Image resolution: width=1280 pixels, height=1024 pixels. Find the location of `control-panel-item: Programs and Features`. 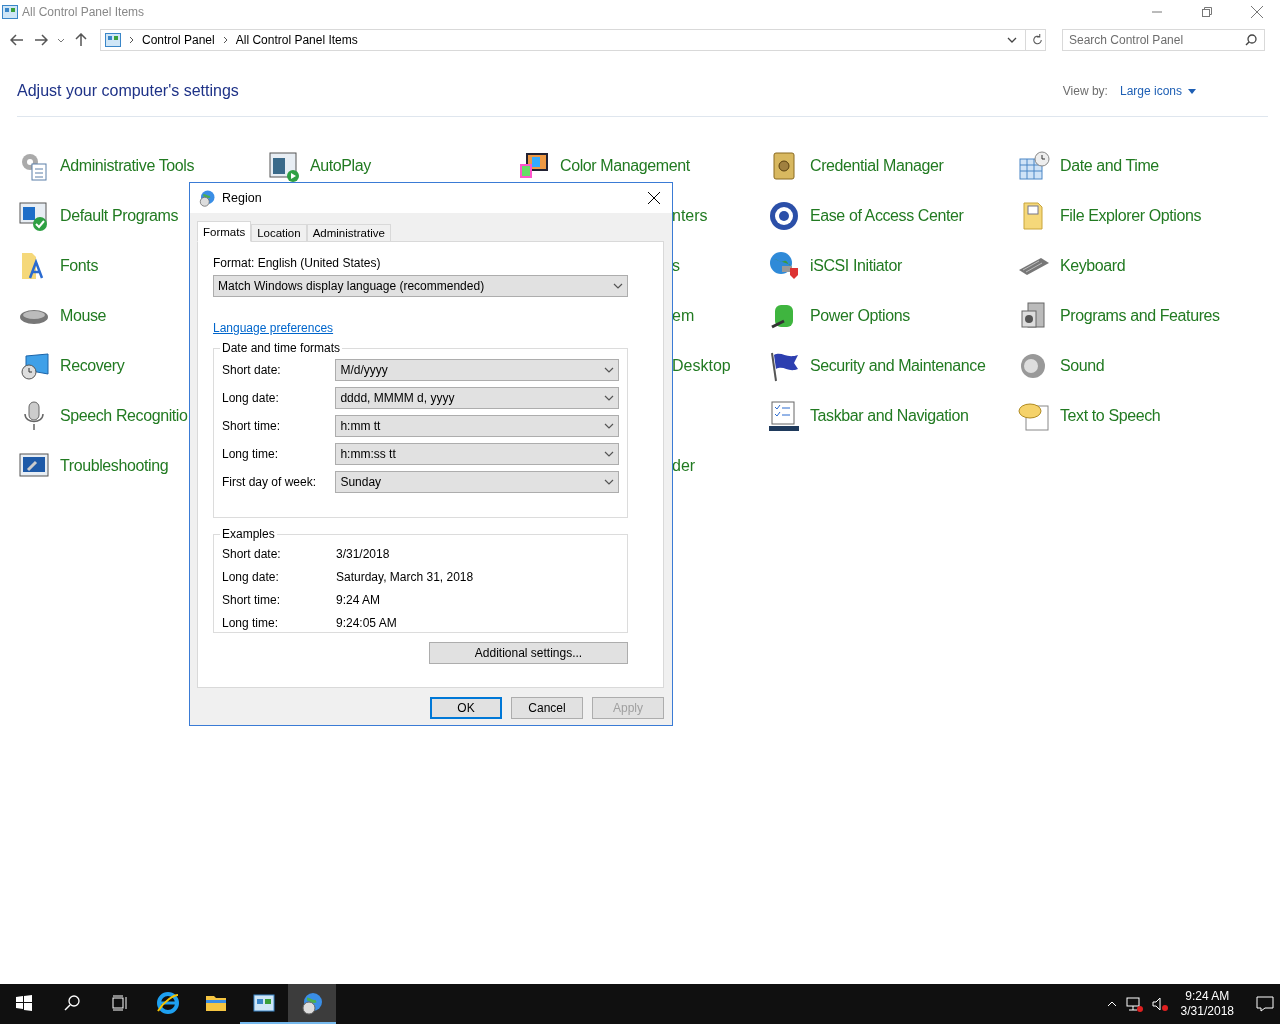

control-panel-item: Programs and Features is located at coordinates (1143, 316).